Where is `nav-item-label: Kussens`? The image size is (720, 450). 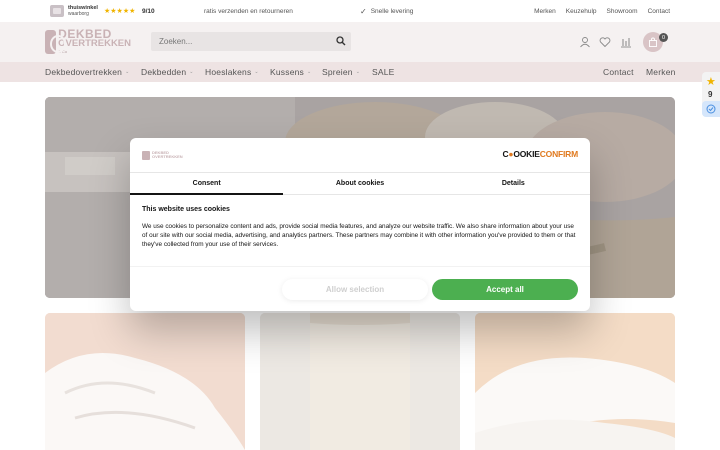 nav-item-label: Kussens is located at coordinates (287, 72).